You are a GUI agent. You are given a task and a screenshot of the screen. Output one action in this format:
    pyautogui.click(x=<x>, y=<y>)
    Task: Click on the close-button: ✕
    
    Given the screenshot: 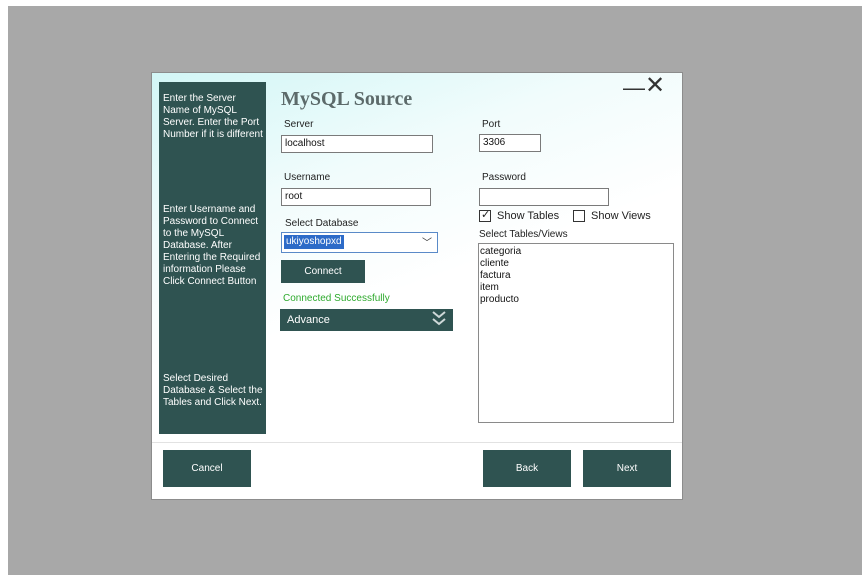 What is the action you would take?
    pyautogui.click(x=655, y=86)
    